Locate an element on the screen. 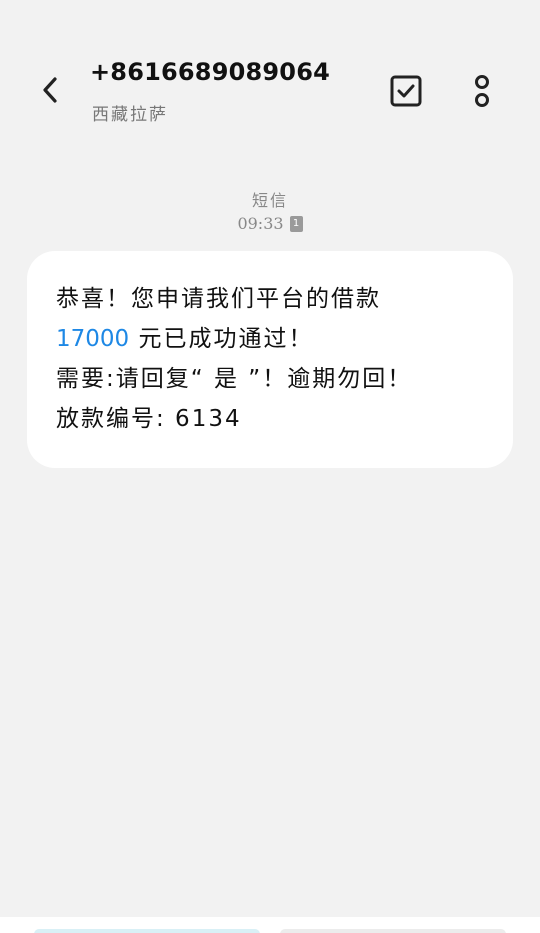  message-timestamp-row: 09:33 1 is located at coordinates (270, 223).